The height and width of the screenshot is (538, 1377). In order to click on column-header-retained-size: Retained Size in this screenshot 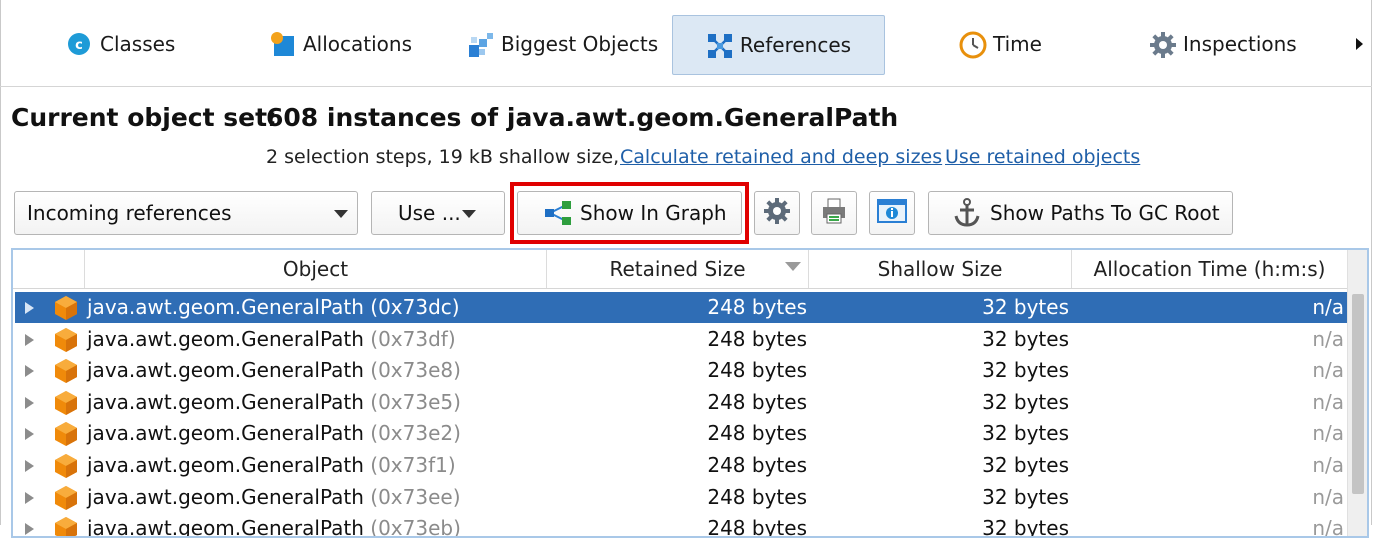, I will do `click(678, 269)`.